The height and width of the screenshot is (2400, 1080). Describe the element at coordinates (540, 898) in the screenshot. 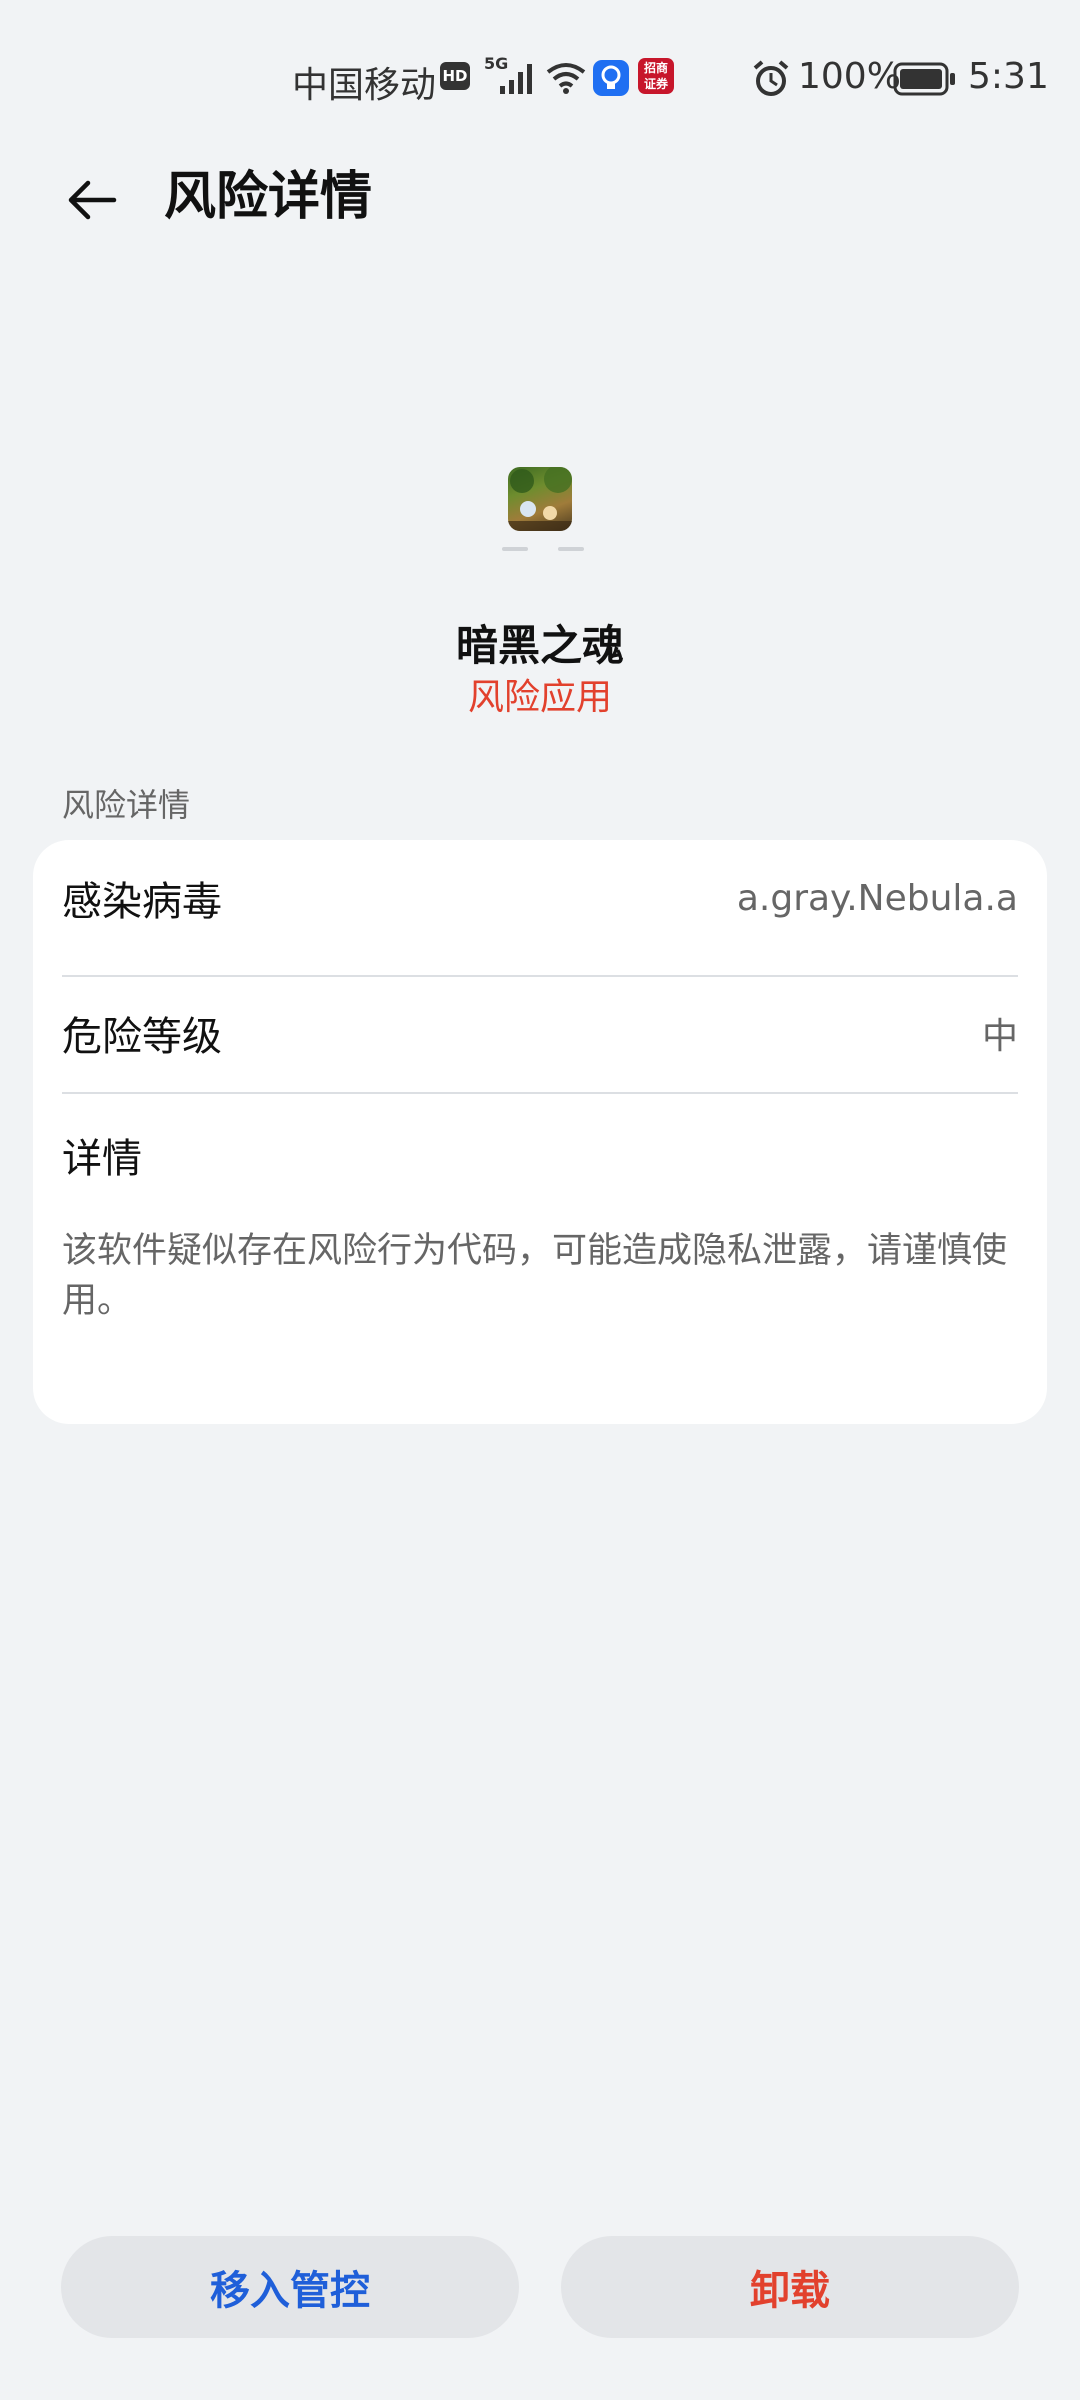

I see `virus-row: 感染病毒 a.gray.Nebula.a` at that location.